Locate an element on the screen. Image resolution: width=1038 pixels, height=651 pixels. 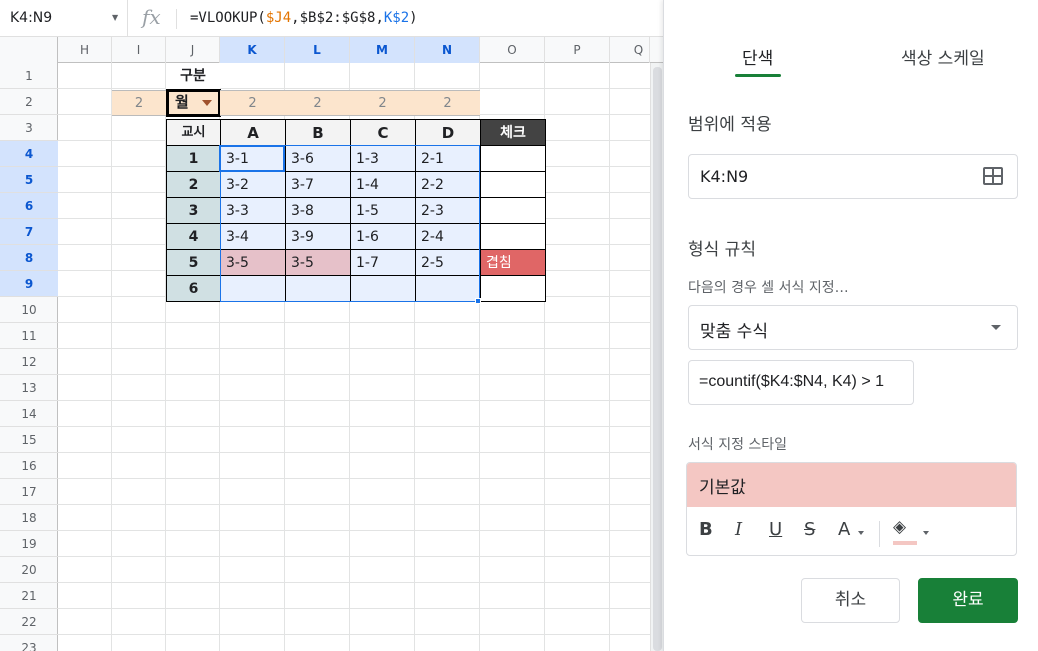
cell-k7: 3-4 is located at coordinates (253, 236).